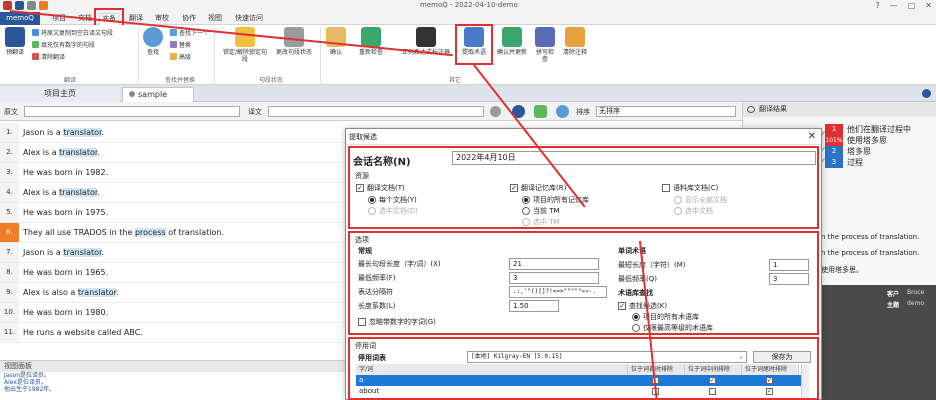  What do you see at coordinates (9, 132) in the screenshot?
I see `segment-number: 1.` at bounding box center [9, 132].